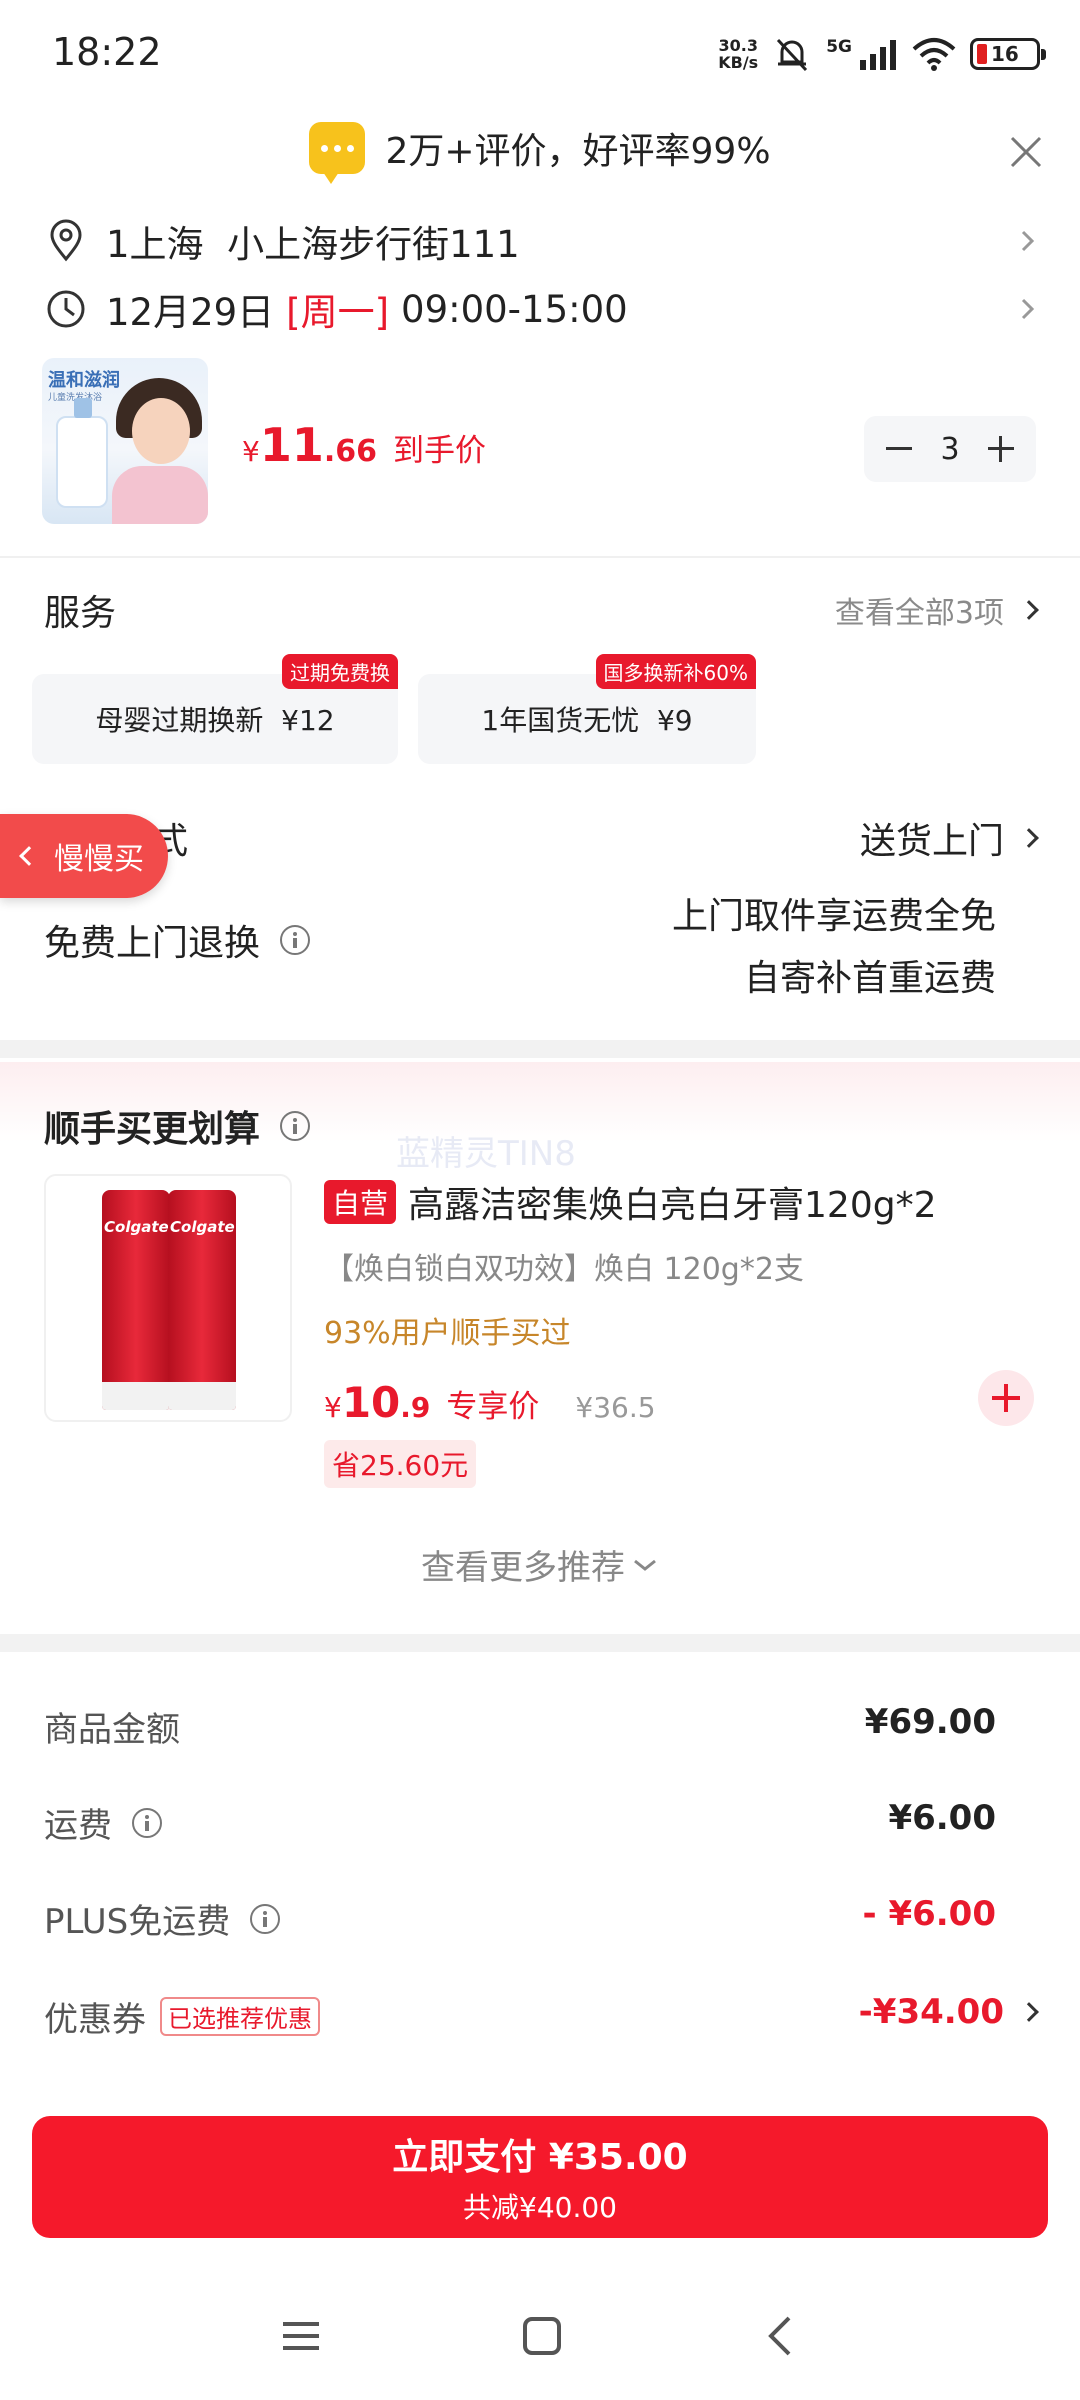 This screenshot has height=2400, width=1080. What do you see at coordinates (400, 1464) in the screenshot?
I see `savings-badge: 省25.60元` at bounding box center [400, 1464].